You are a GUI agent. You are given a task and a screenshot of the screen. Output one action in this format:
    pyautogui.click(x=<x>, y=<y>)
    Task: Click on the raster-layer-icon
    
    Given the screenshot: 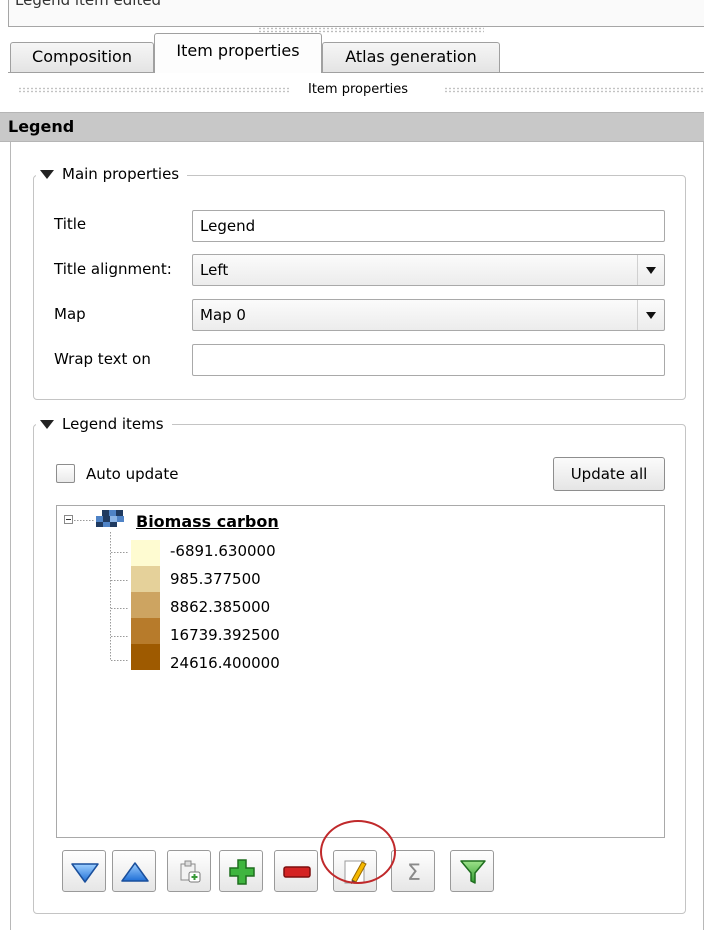 What is the action you would take?
    pyautogui.click(x=110, y=521)
    